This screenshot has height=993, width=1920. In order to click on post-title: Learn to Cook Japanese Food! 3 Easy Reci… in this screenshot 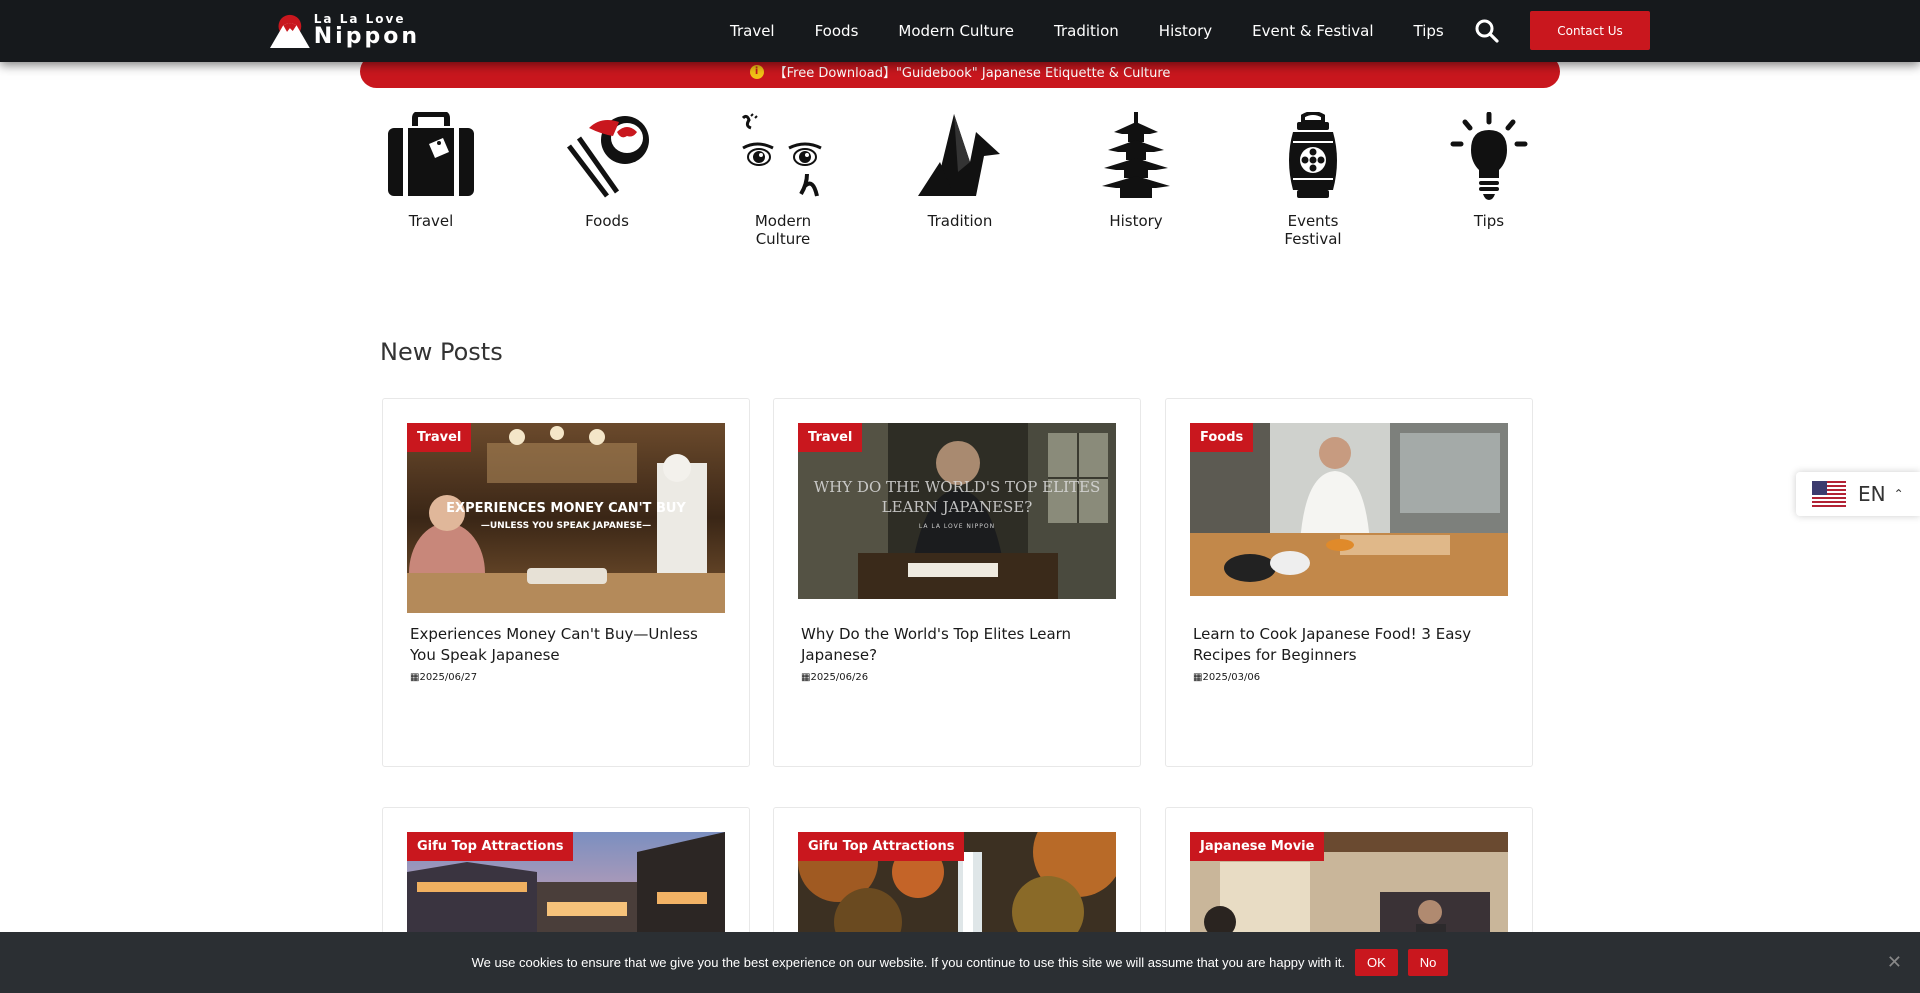, I will do `click(1352, 645)`.